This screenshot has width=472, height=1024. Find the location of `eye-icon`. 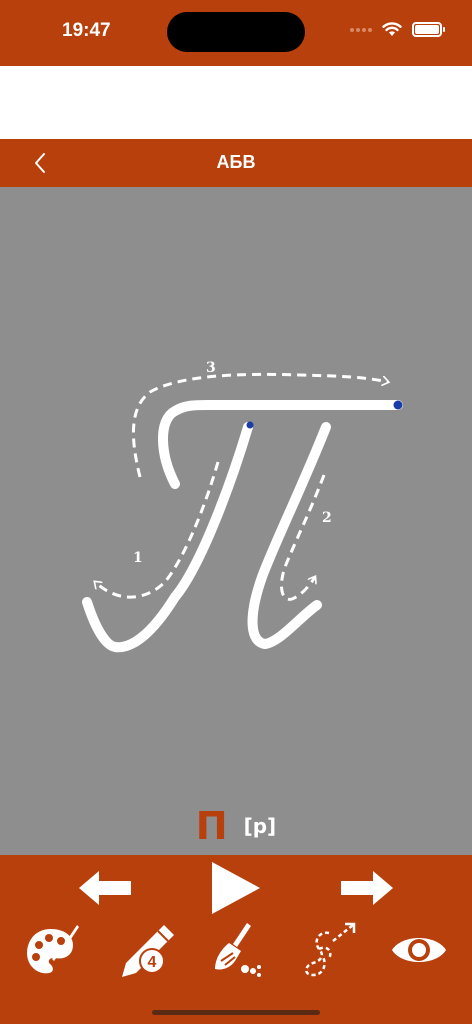

eye-icon is located at coordinates (419, 950).